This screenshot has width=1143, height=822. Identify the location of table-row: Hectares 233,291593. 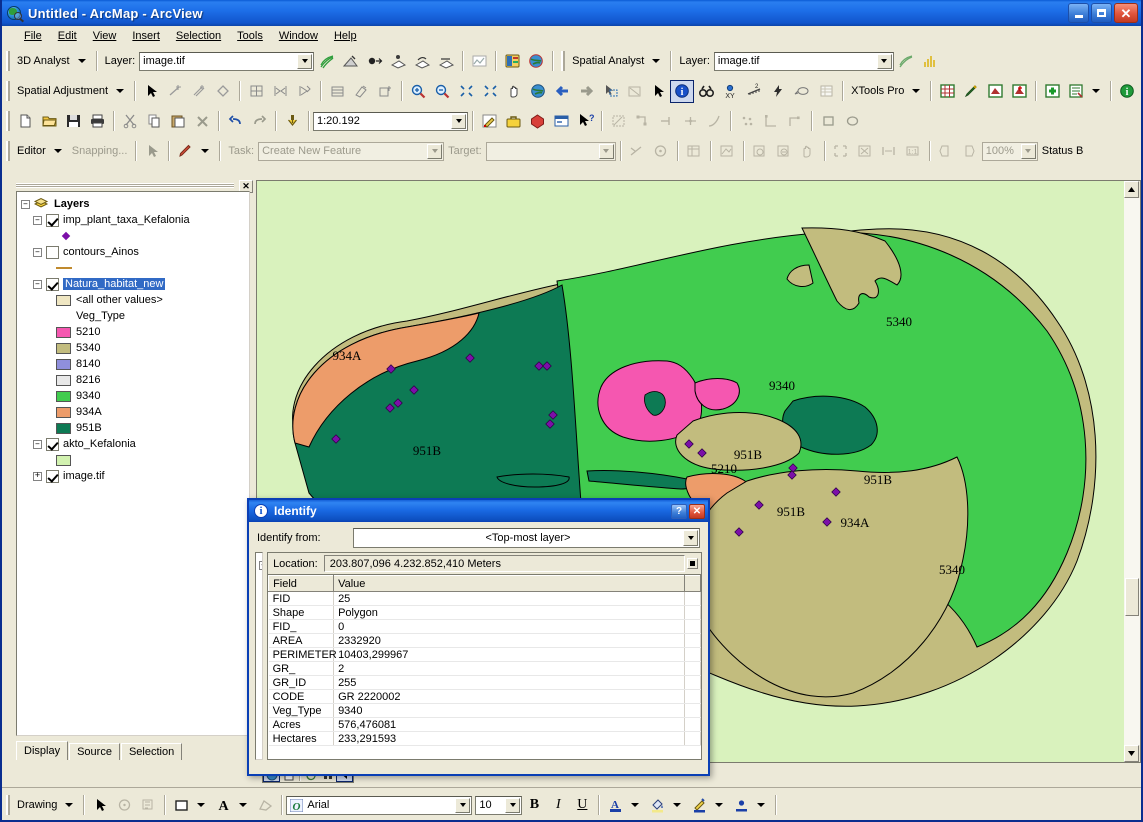
(484, 738).